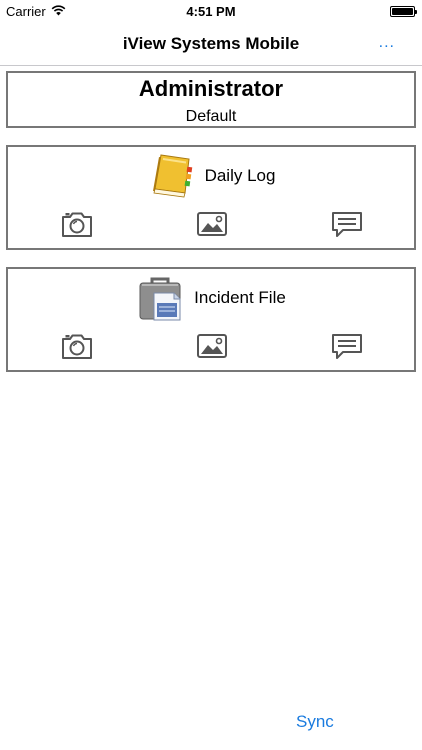 The image size is (422, 750). I want to click on status-time: 4:51 PM, so click(211, 11).